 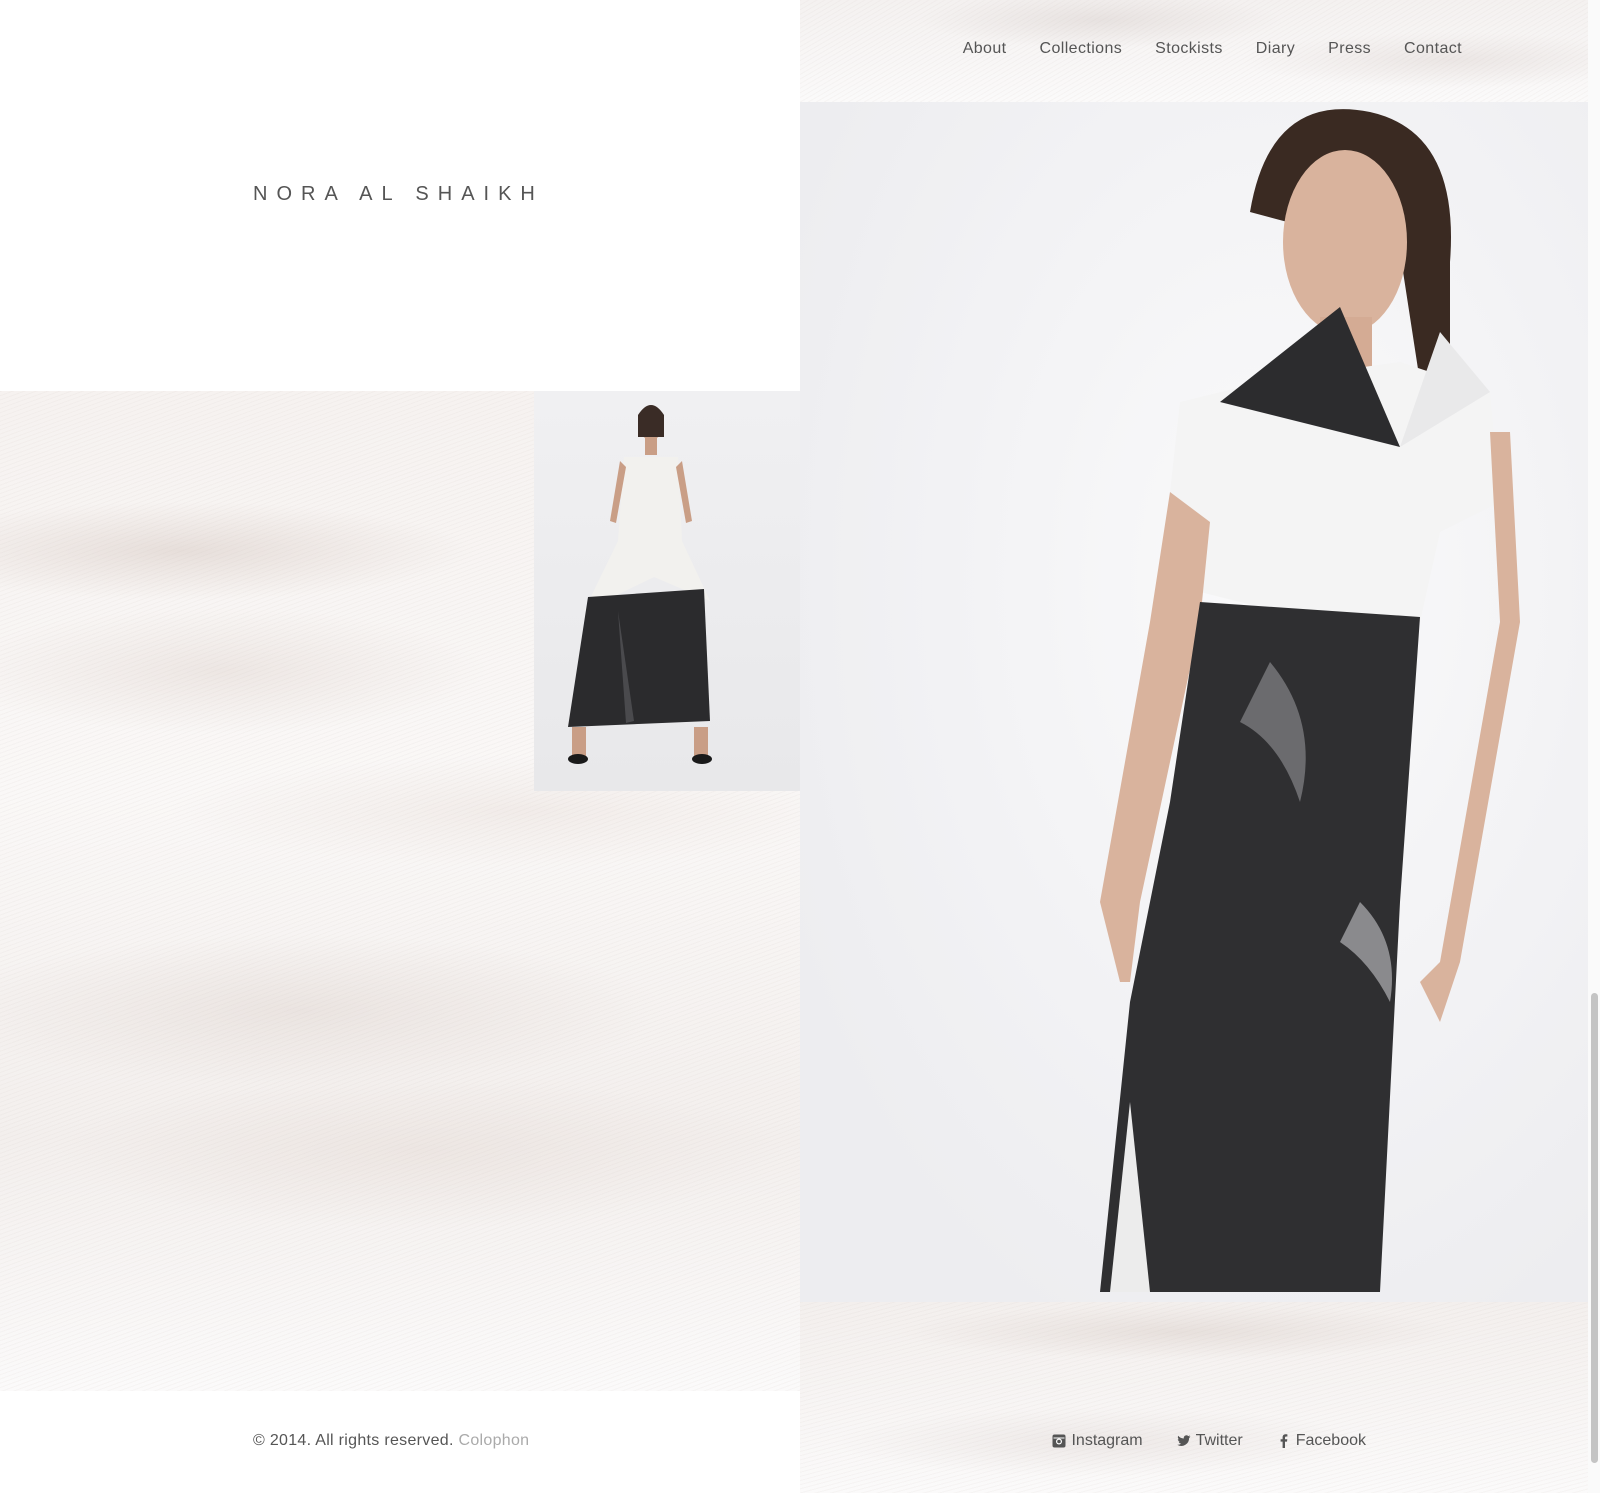 I want to click on nav-item-diary: Diary, so click(x=1275, y=49).